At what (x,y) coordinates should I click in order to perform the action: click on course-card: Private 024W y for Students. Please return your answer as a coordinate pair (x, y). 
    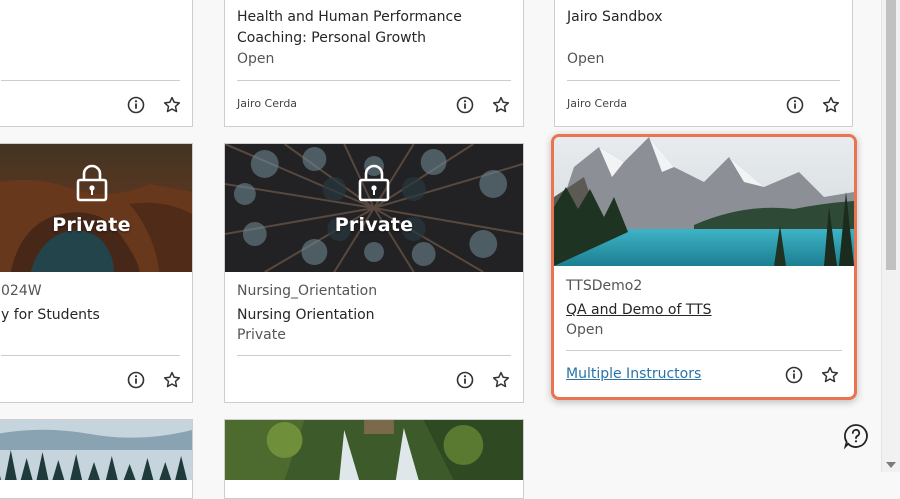
    Looking at the image, I should click on (96, 273).